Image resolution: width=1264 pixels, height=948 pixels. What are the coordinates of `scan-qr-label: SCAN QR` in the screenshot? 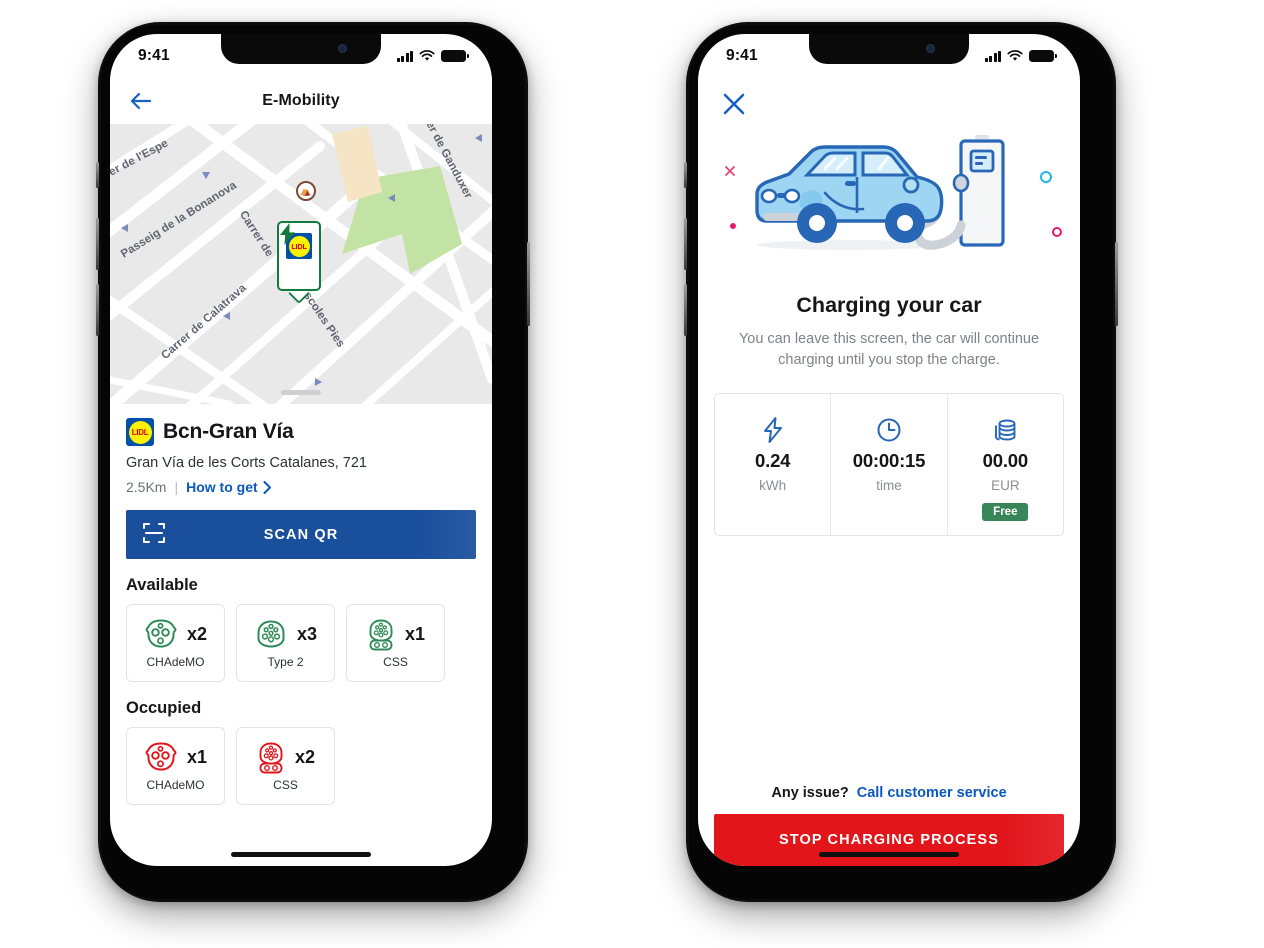 It's located at (301, 534).